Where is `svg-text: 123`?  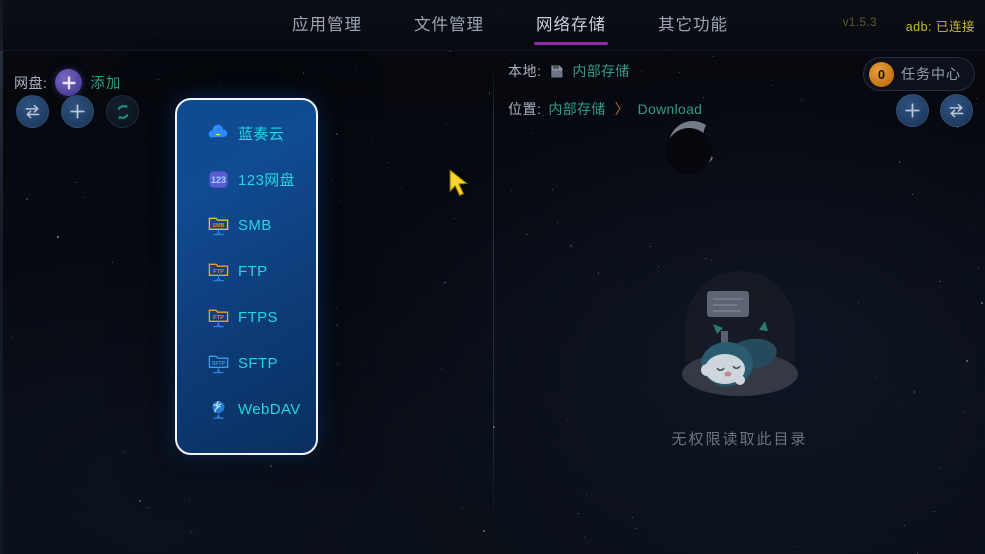
svg-text: 123 is located at coordinates (218, 179).